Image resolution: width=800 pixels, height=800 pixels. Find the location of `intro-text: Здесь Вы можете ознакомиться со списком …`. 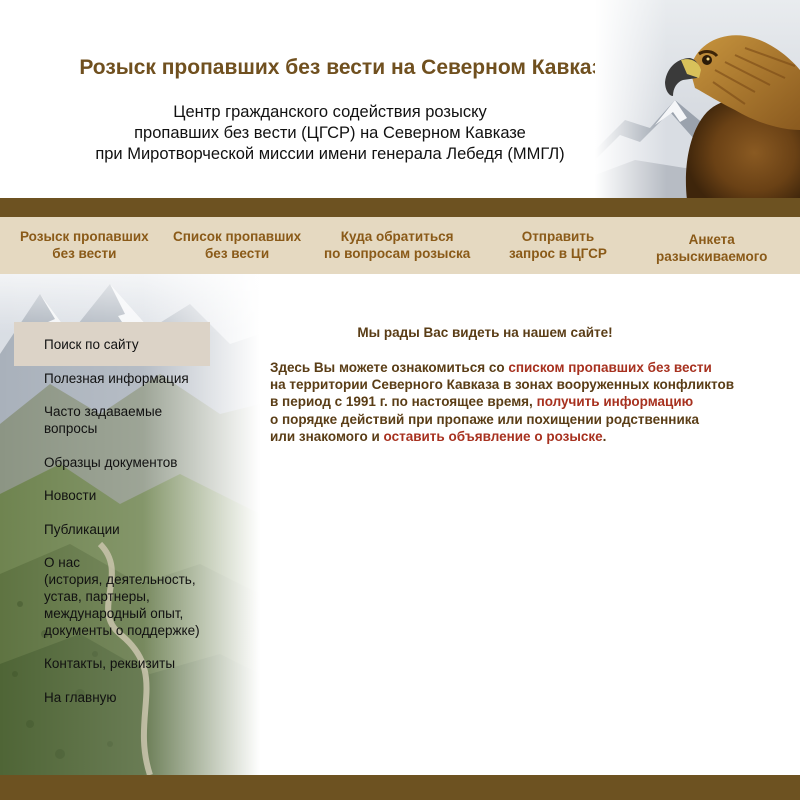

intro-text: Здесь Вы можете ознакомиться со списком … is located at coordinates (530, 402).